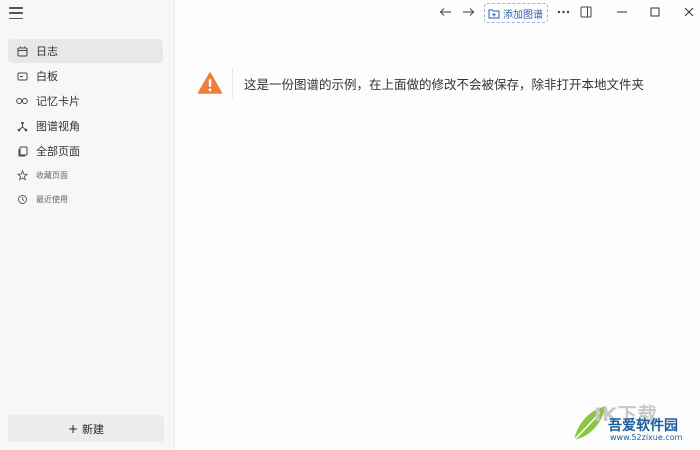 Image resolution: width=700 pixels, height=450 pixels. I want to click on close-icon, so click(689, 12).